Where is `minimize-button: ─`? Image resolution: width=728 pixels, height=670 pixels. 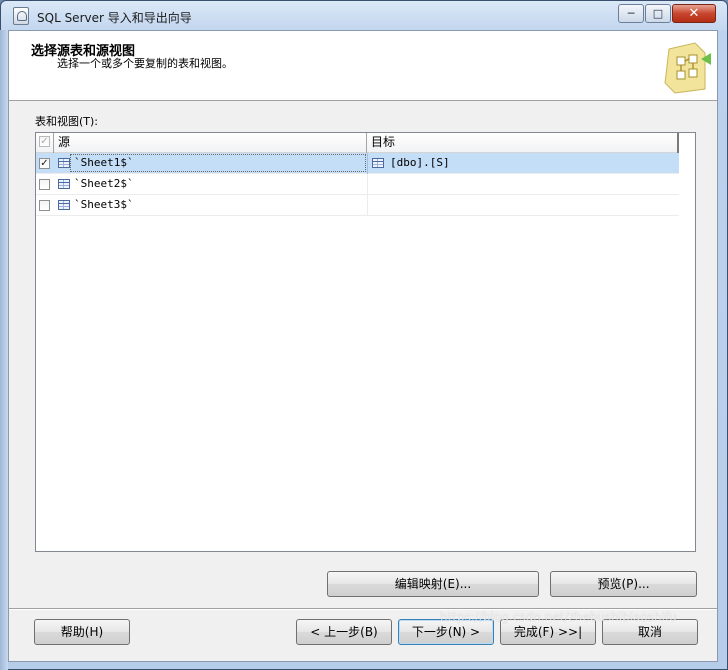 minimize-button: ─ is located at coordinates (631, 13).